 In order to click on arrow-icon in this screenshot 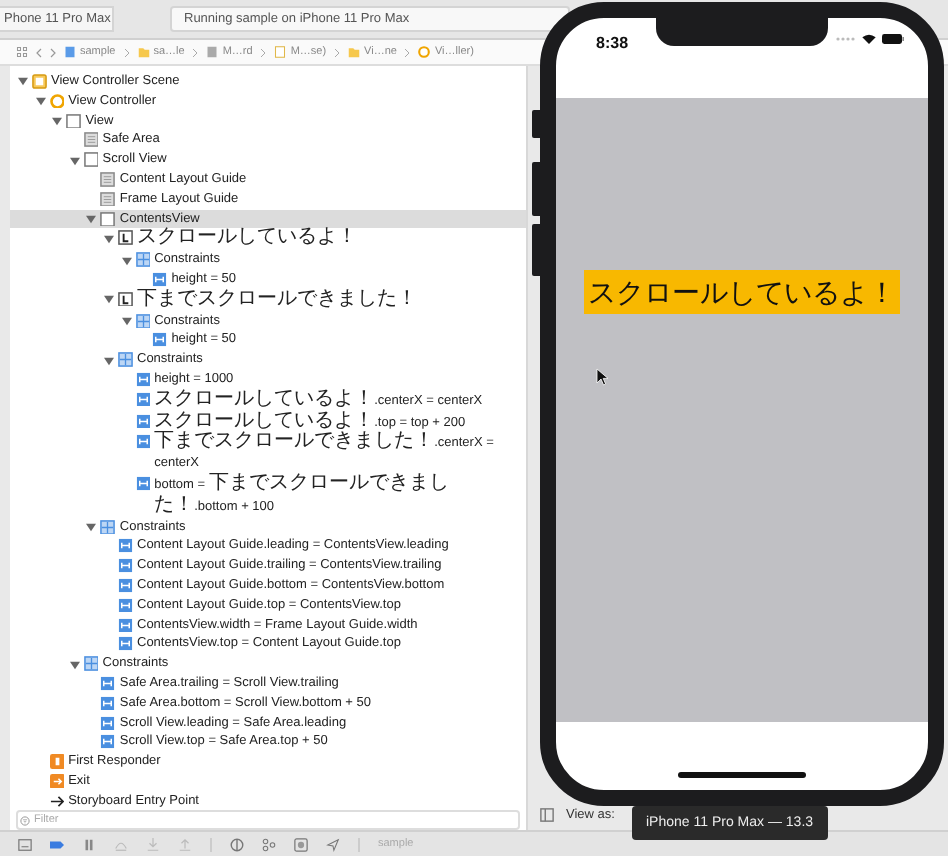, I will do `click(57, 801)`.